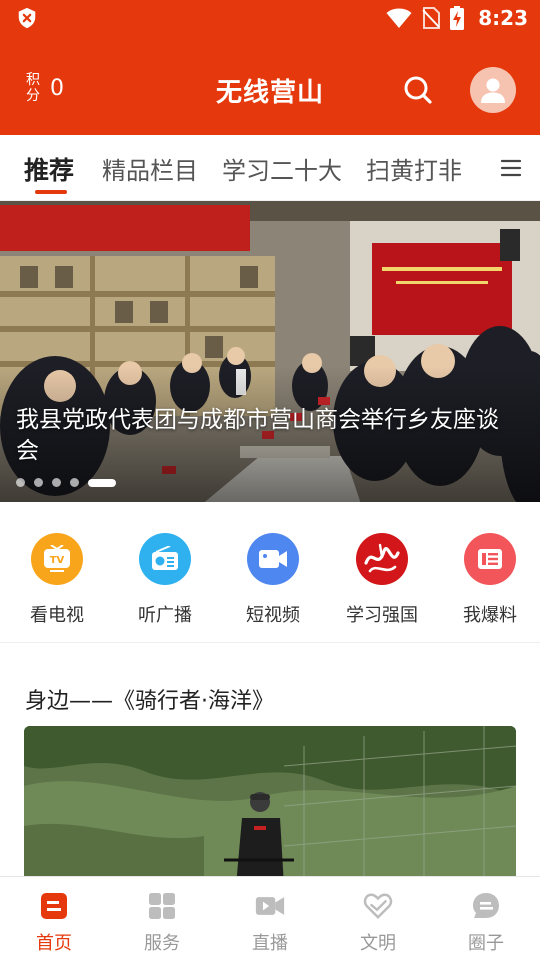  What do you see at coordinates (270, 906) in the screenshot?
I see `live-icon` at bounding box center [270, 906].